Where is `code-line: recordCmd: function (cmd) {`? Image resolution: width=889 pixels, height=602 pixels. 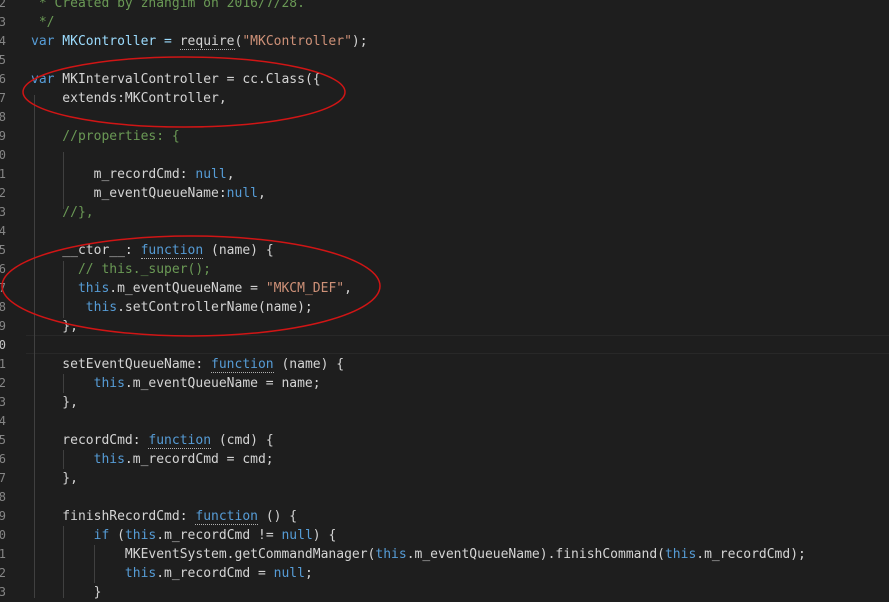 code-line: recordCmd: function (cmd) { is located at coordinates (152, 441).